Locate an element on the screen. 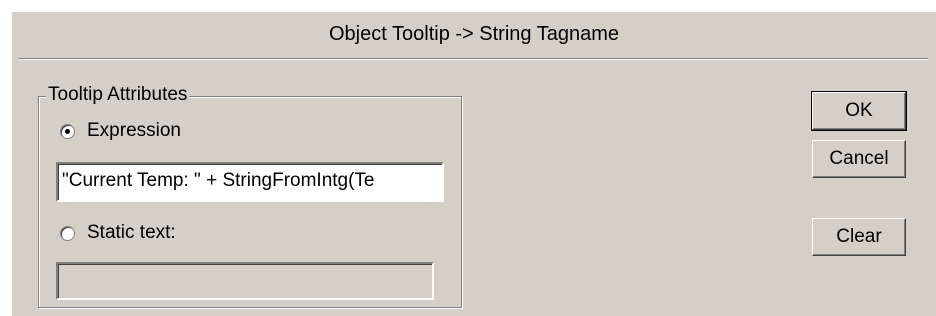  title-separator is located at coordinates (473, 59).